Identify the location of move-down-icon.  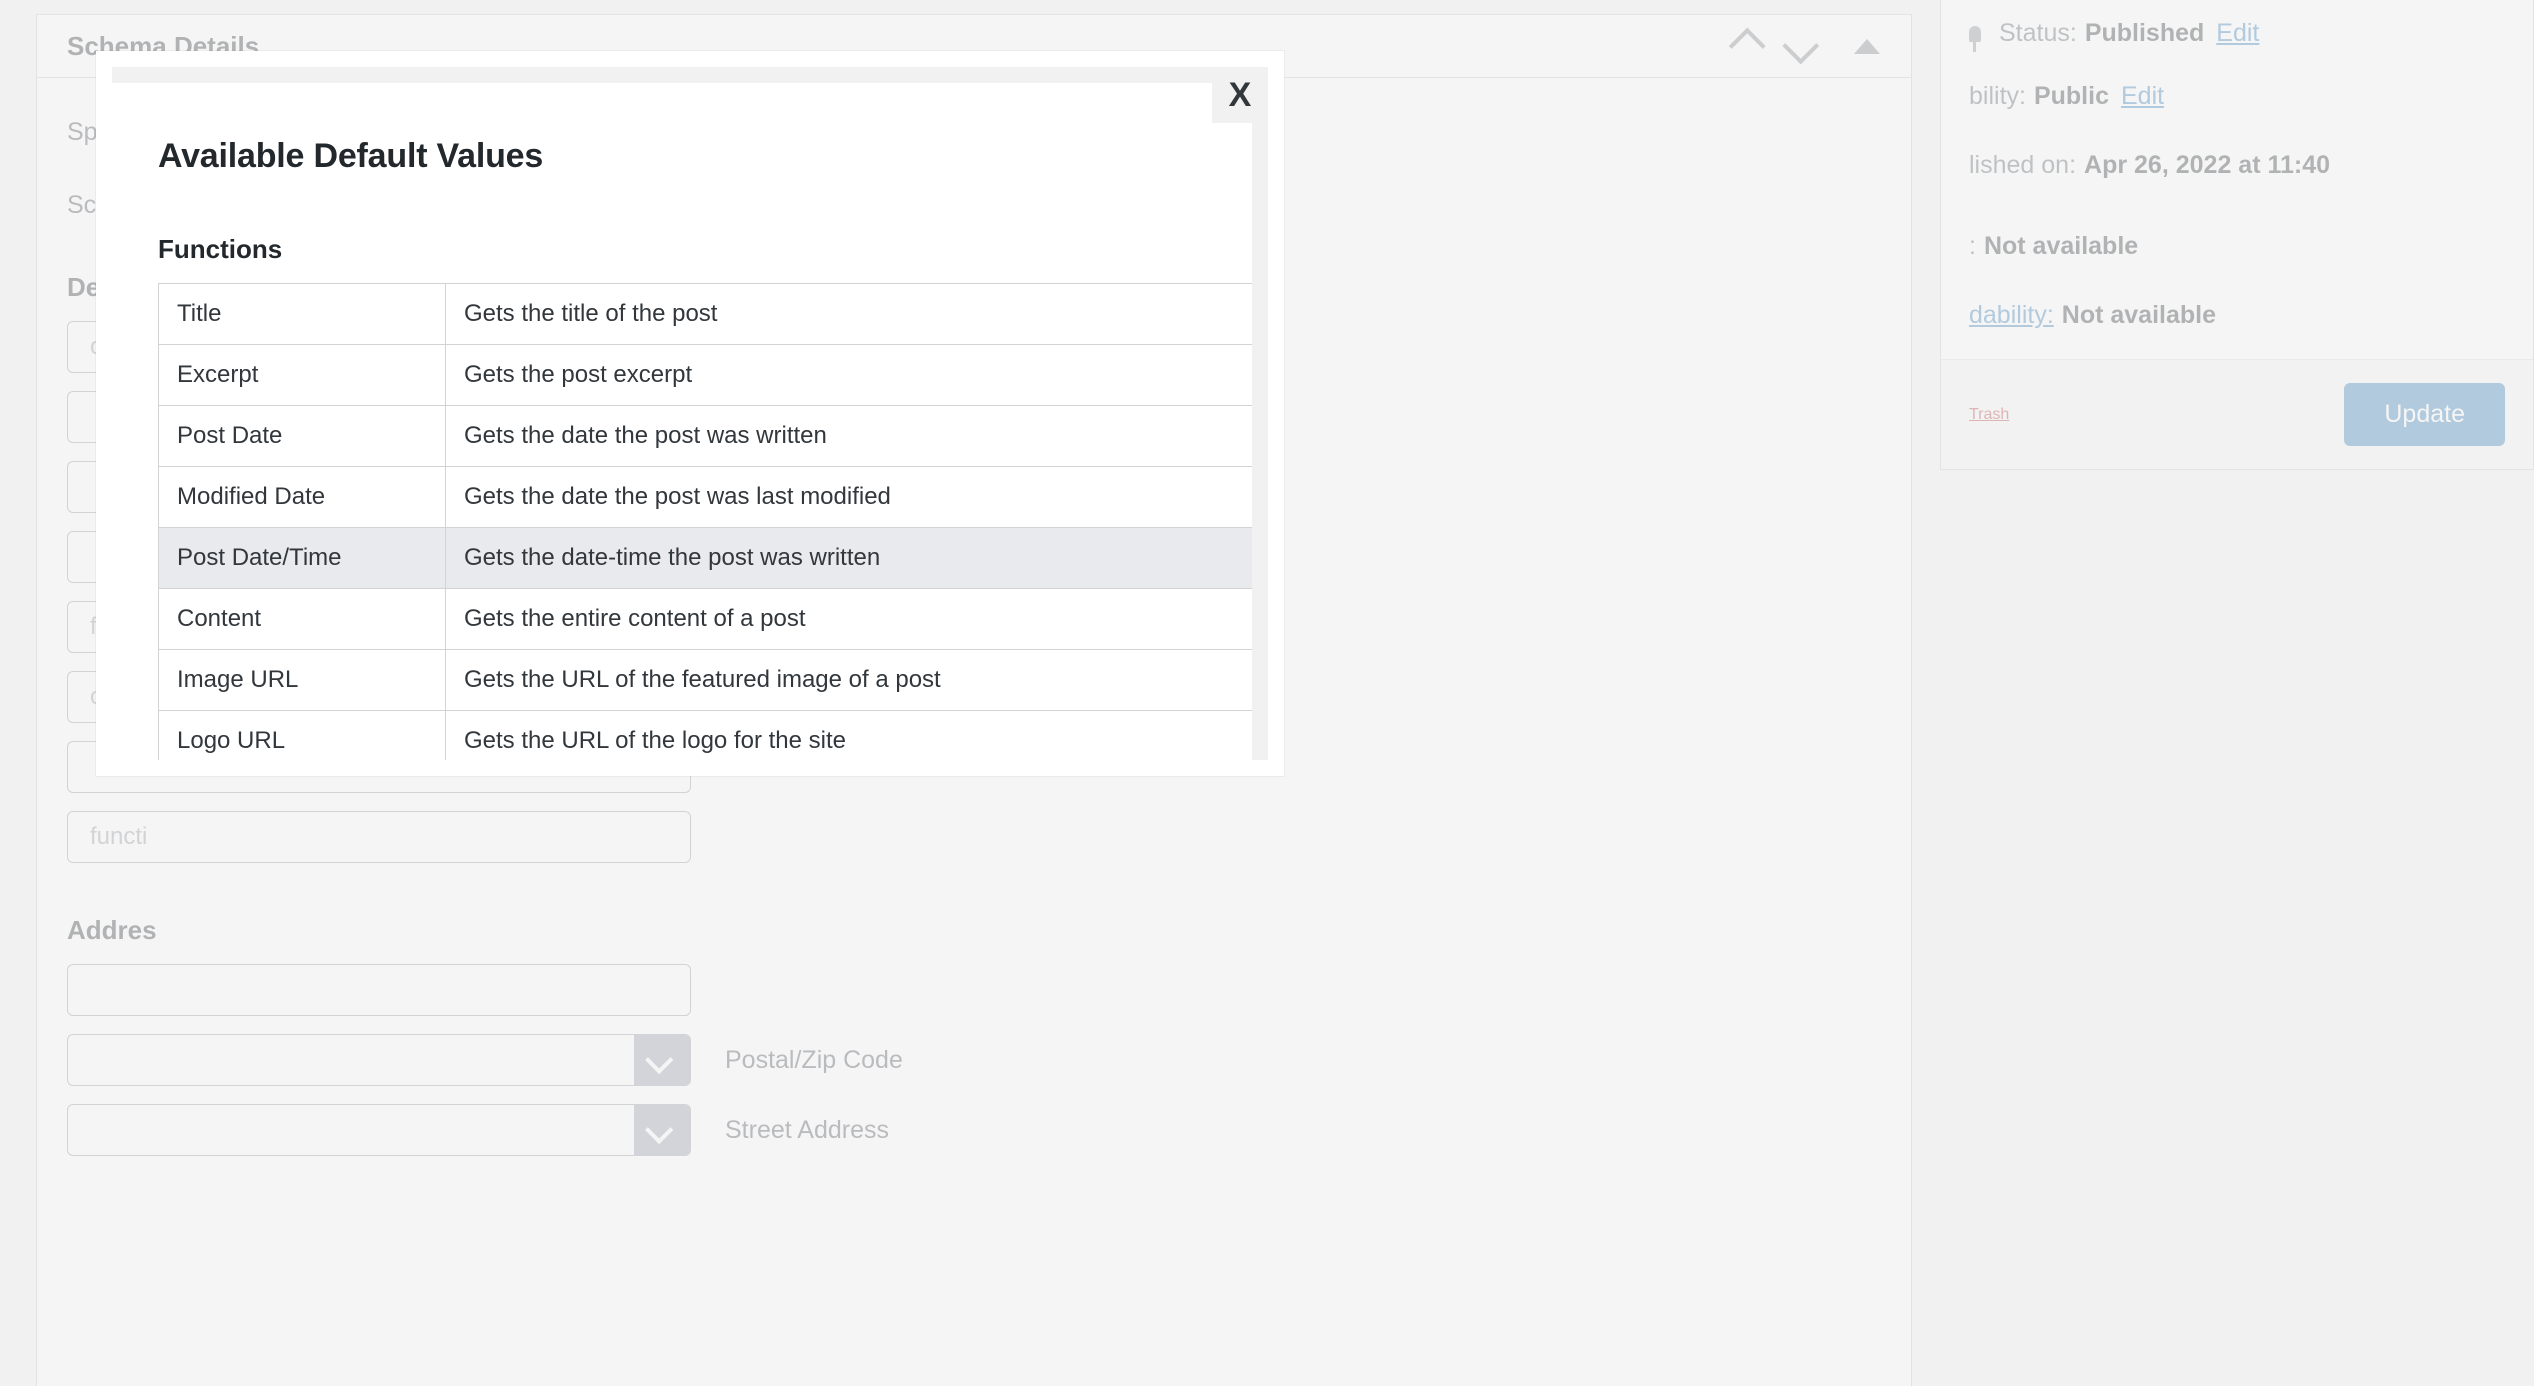
(1804, 46).